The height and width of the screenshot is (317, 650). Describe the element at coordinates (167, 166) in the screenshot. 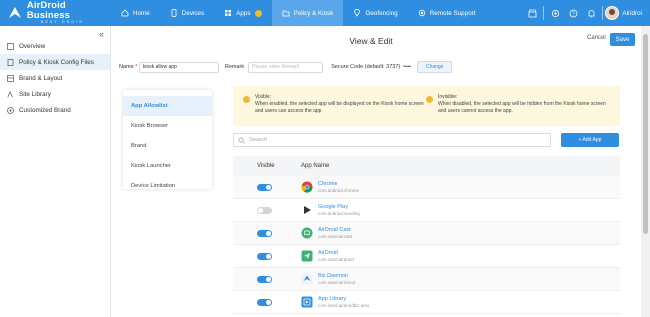

I see `tab-kiosk-launcher: Kiosk Launcher` at that location.